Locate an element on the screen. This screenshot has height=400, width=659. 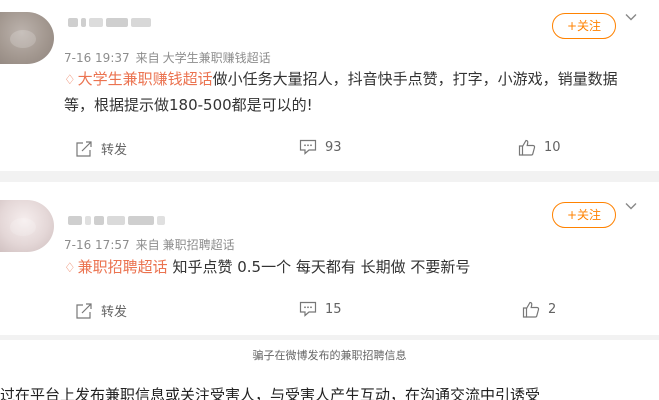
post-meta: 7-16 19:37 来自 大学生兼职赚钱超话 is located at coordinates (170, 57).